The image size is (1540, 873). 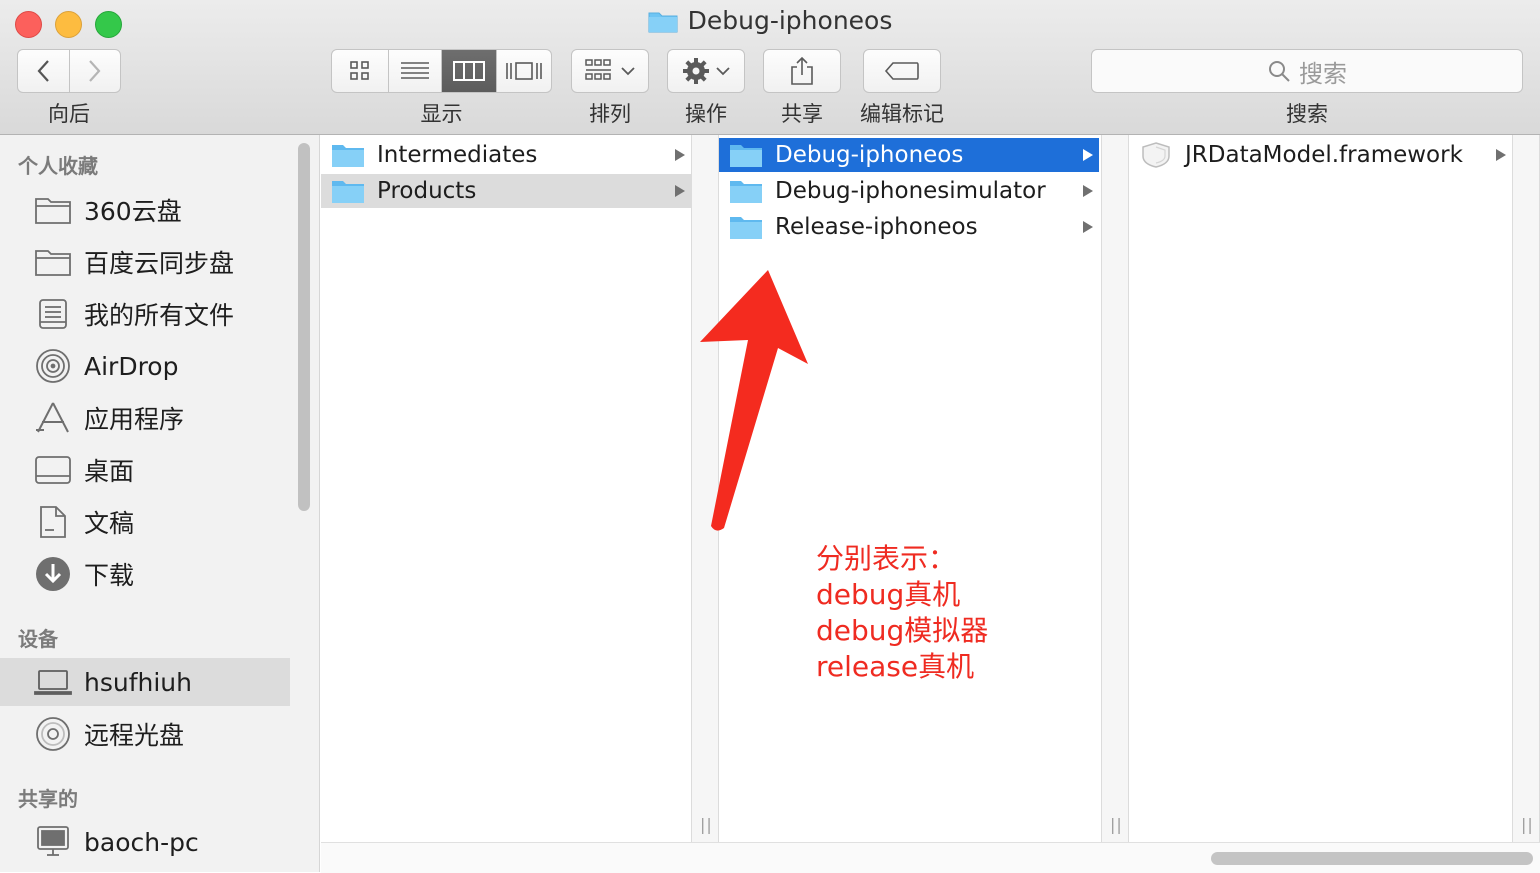 I want to click on annotation-arrow-icon, so click(x=754, y=400).